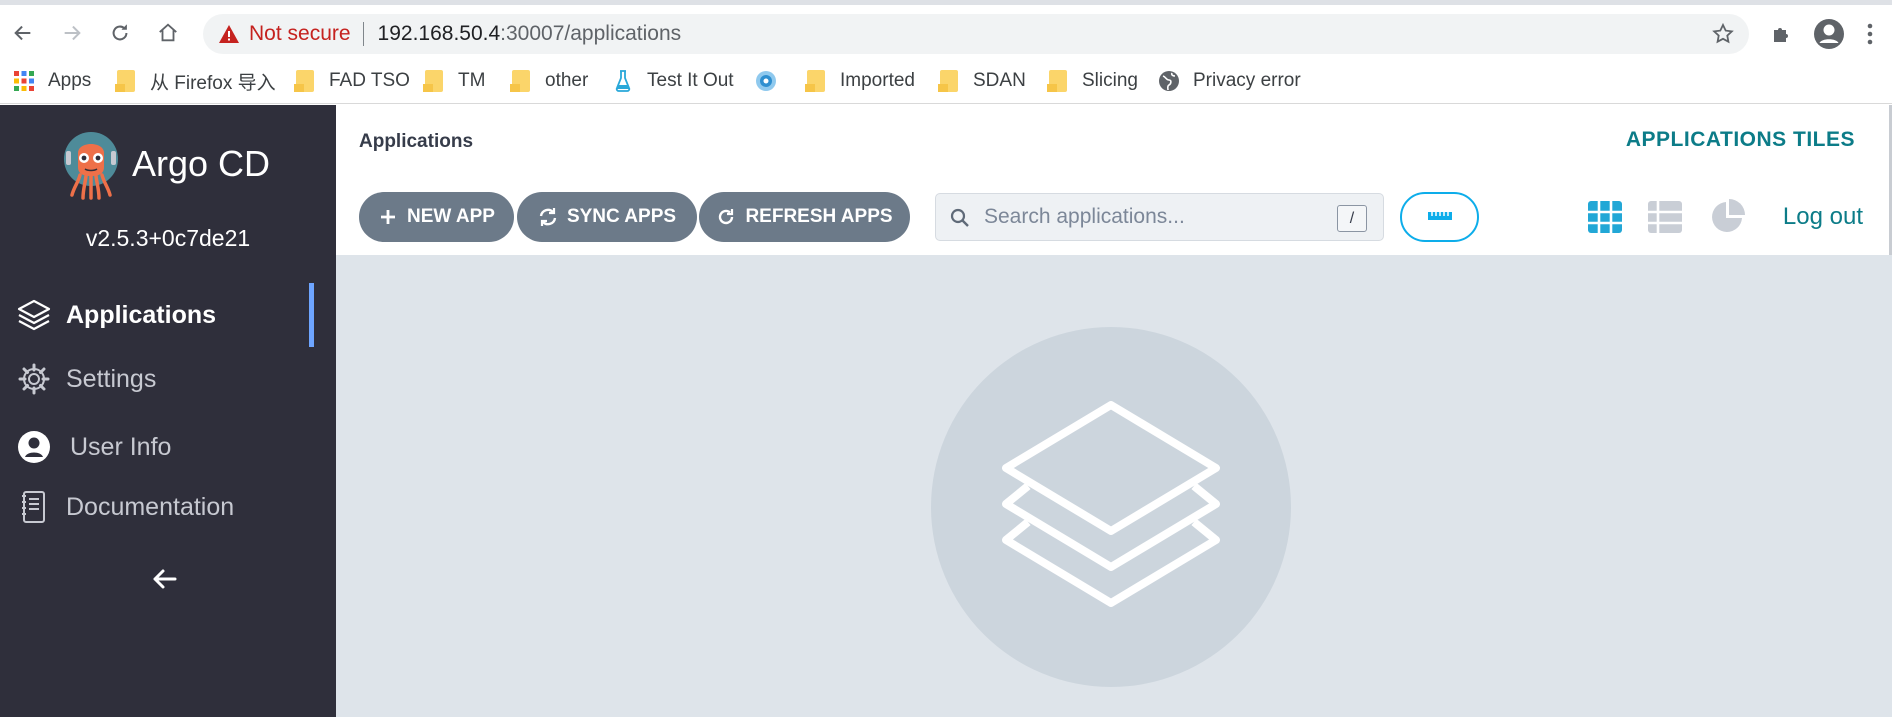  I want to click on sidebar-item-label: Applications, so click(141, 314).